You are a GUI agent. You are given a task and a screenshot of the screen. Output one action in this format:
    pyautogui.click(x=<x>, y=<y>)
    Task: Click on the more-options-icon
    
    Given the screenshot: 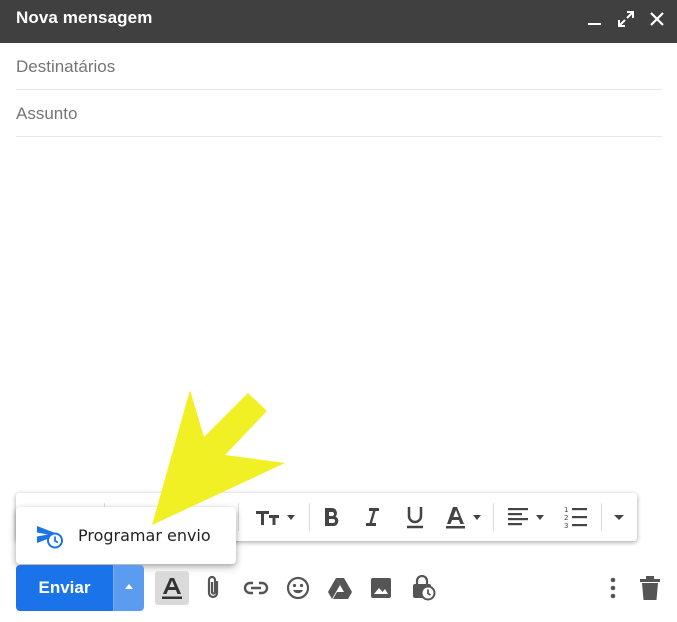 What is the action you would take?
    pyautogui.click(x=613, y=588)
    